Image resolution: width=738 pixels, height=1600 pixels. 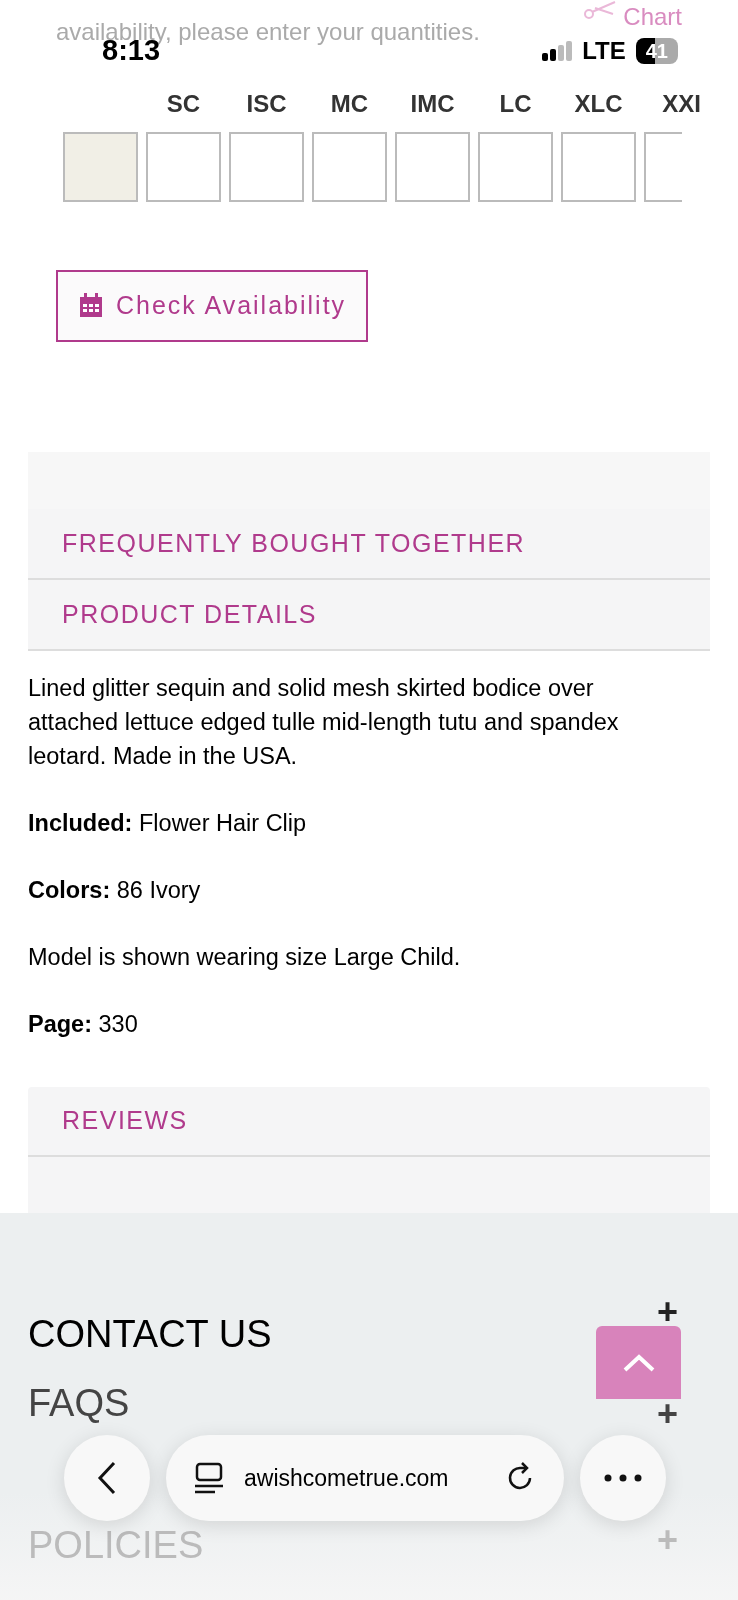 I want to click on accordion-header: PRODUCT DETAILS, so click(x=369, y=615).